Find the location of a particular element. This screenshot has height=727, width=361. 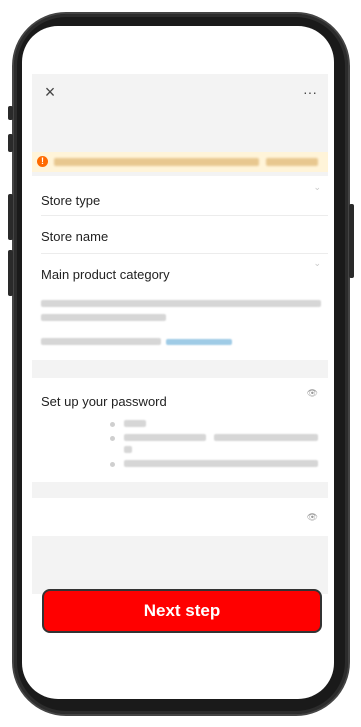

category-link-redacted is located at coordinates (199, 342).